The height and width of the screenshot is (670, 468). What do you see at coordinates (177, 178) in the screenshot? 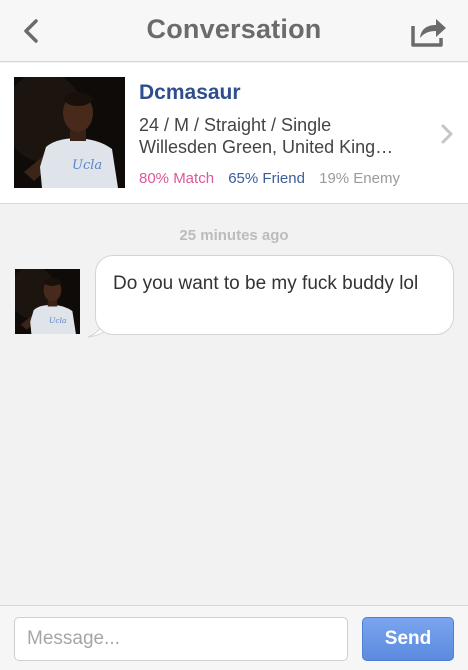
I see `match-percentage: 80% Match` at bounding box center [177, 178].